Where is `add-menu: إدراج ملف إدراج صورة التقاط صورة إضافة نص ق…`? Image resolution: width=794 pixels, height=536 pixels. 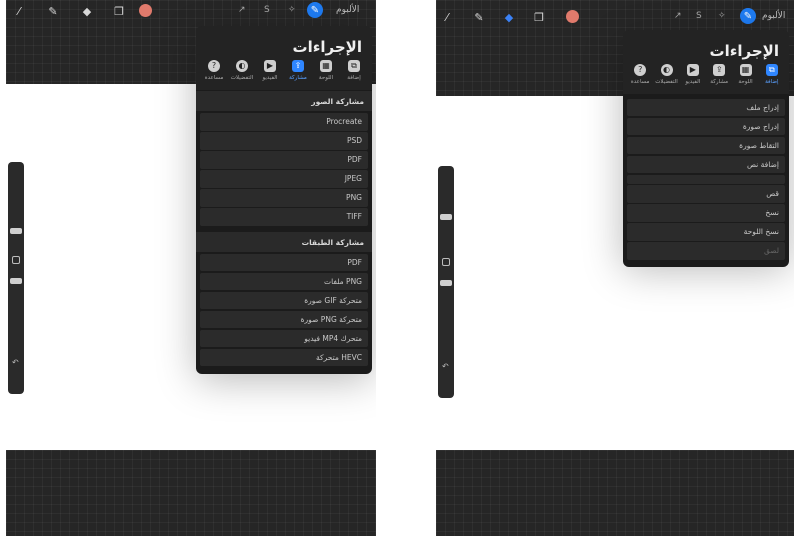
add-menu: إدراج ملف إدراج صورة التقاط صورة إضافة نص ق… is located at coordinates (706, 180).